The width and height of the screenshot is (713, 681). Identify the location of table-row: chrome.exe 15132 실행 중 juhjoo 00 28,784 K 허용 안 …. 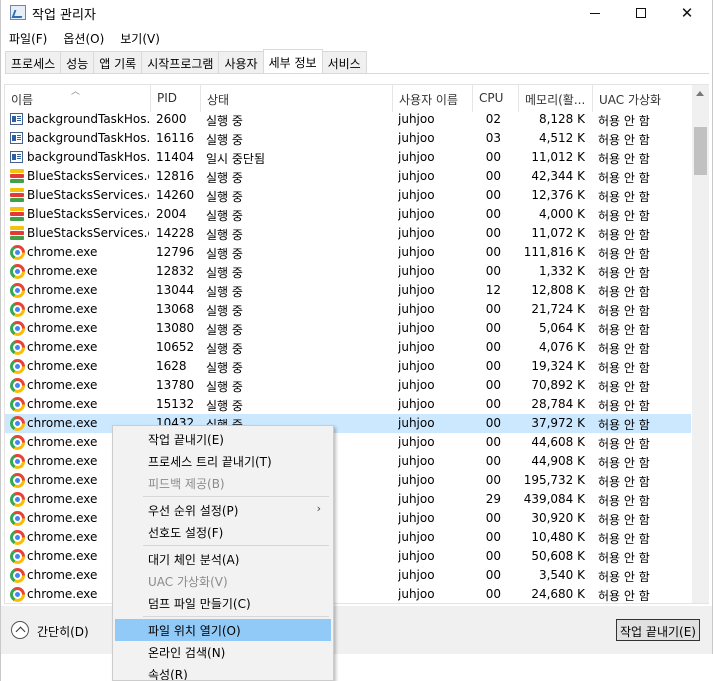
(348, 404).